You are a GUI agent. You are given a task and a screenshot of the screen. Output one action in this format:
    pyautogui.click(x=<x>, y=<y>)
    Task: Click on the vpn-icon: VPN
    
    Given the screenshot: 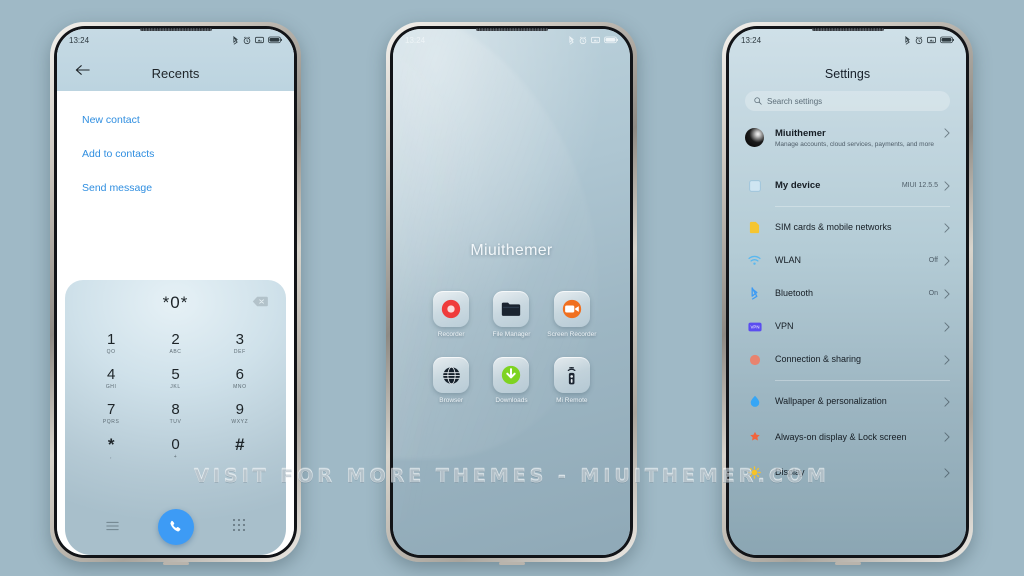 What is the action you would take?
    pyautogui.click(x=754, y=326)
    